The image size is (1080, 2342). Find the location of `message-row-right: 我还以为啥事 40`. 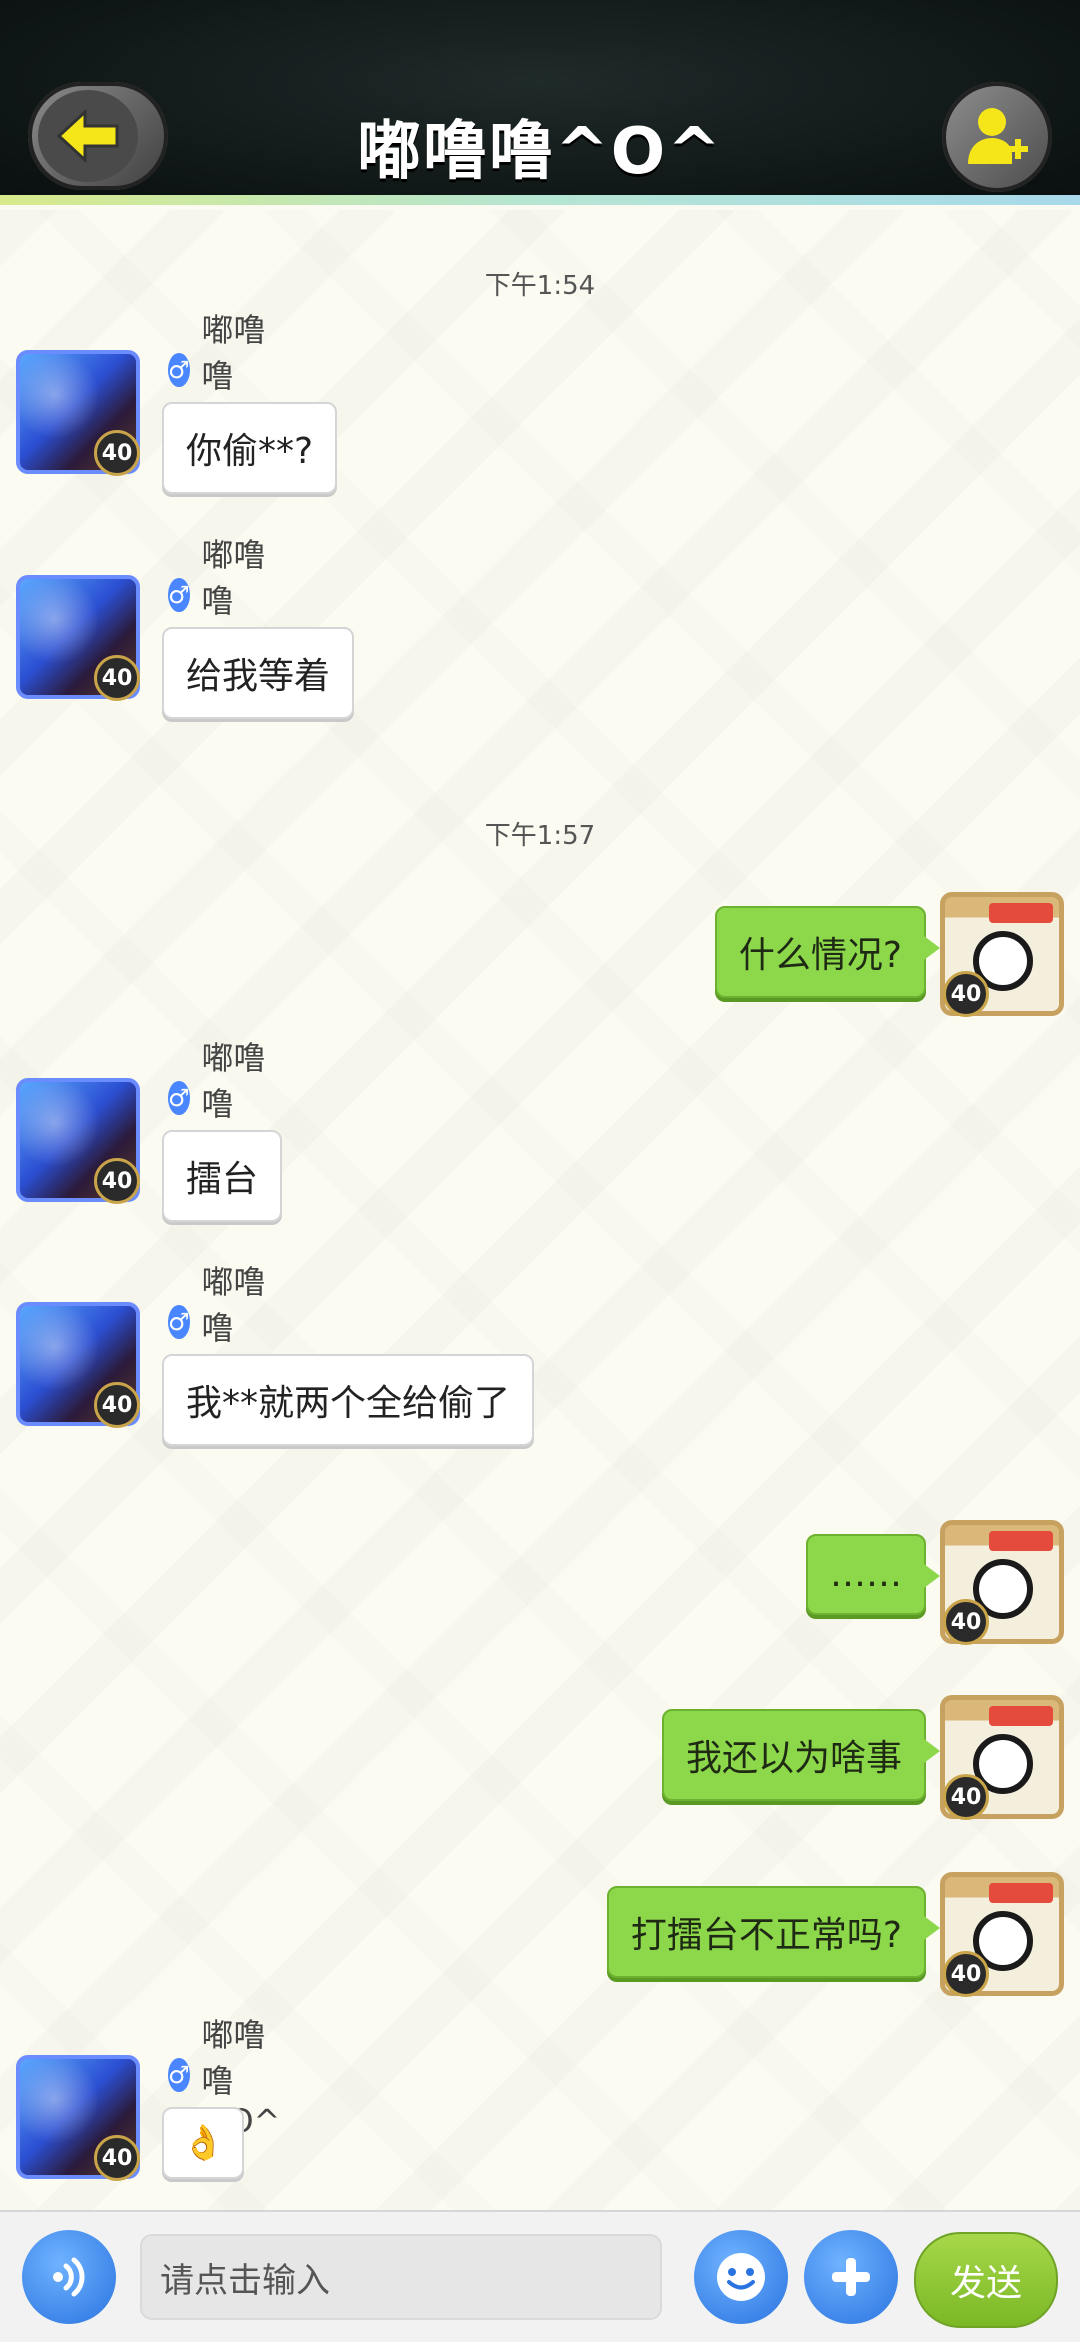

message-row-right: 我还以为啥事 40 is located at coordinates (832, 1760).